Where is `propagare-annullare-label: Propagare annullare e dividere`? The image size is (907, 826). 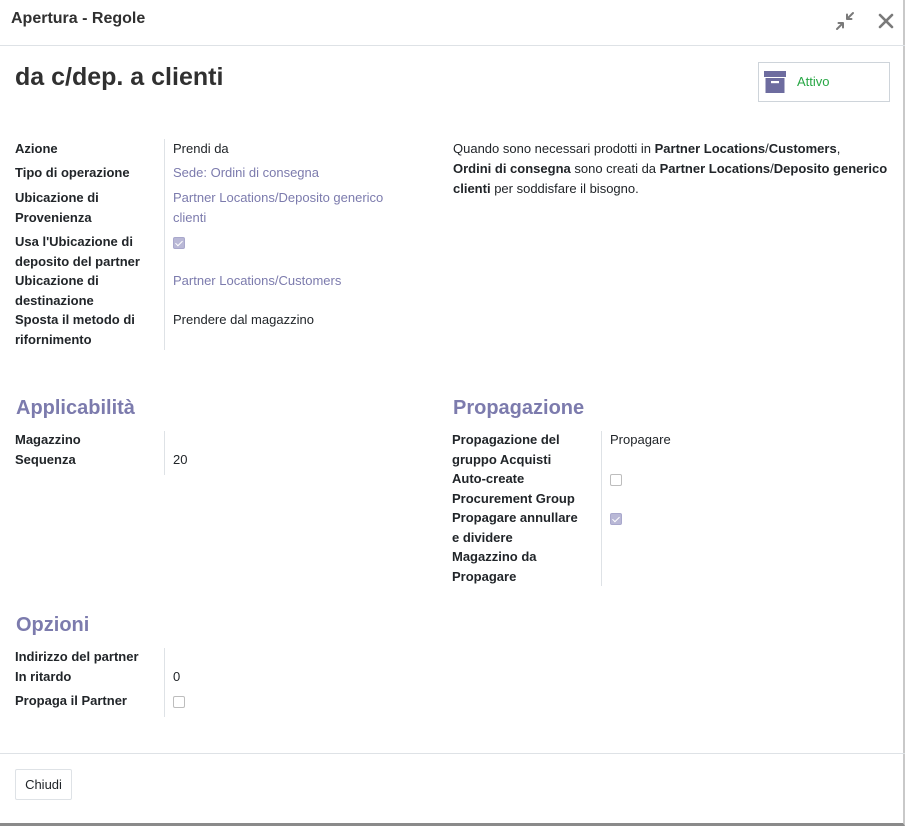 propagare-annullare-label: Propagare annullare e dividere is located at coordinates (515, 527).